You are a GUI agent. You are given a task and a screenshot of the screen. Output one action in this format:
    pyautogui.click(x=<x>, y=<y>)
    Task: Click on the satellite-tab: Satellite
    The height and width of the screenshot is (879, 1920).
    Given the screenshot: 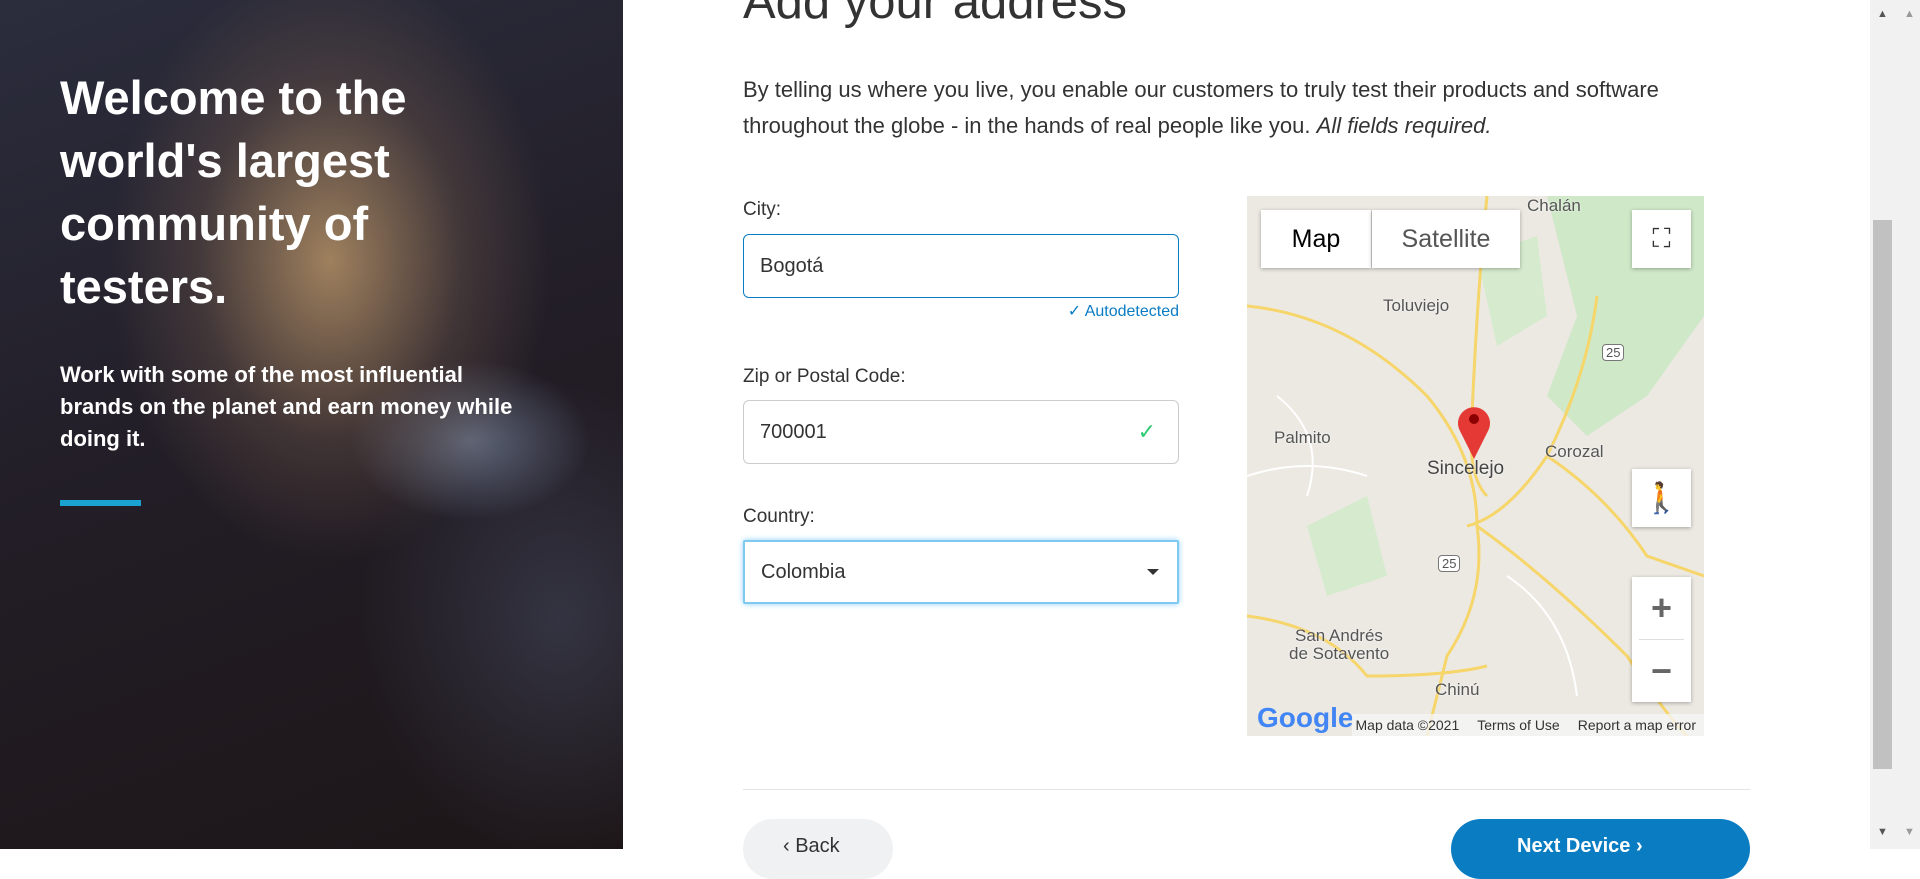 What is the action you would take?
    pyautogui.click(x=1446, y=239)
    